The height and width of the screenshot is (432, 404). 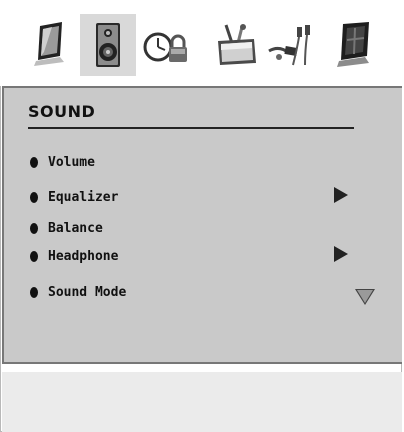 I want to click on install-icon, so click(x=237, y=44).